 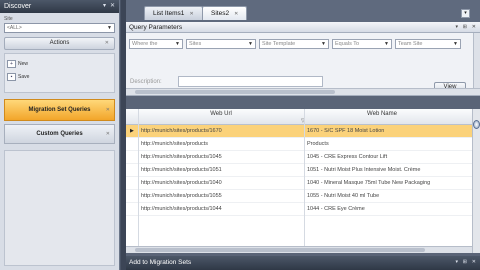 What do you see at coordinates (23, 64) in the screenshot?
I see `new-label: New` at bounding box center [23, 64].